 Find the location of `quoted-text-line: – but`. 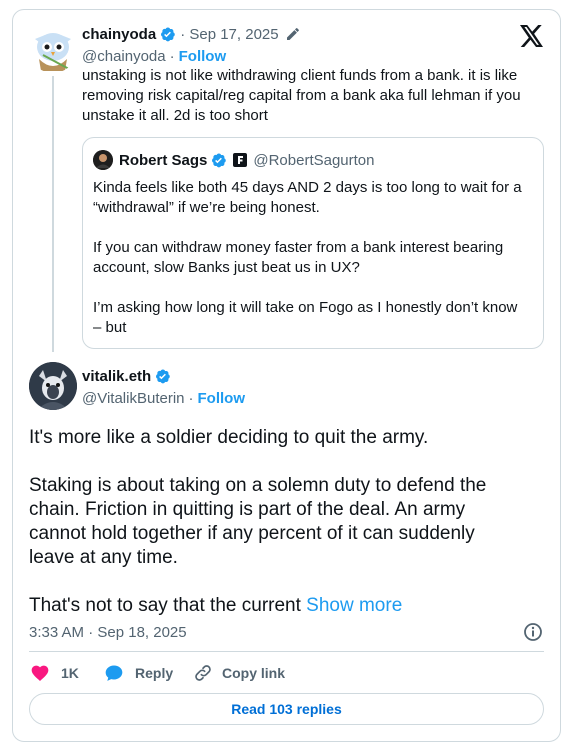

quoted-text-line: – but is located at coordinates (110, 327).